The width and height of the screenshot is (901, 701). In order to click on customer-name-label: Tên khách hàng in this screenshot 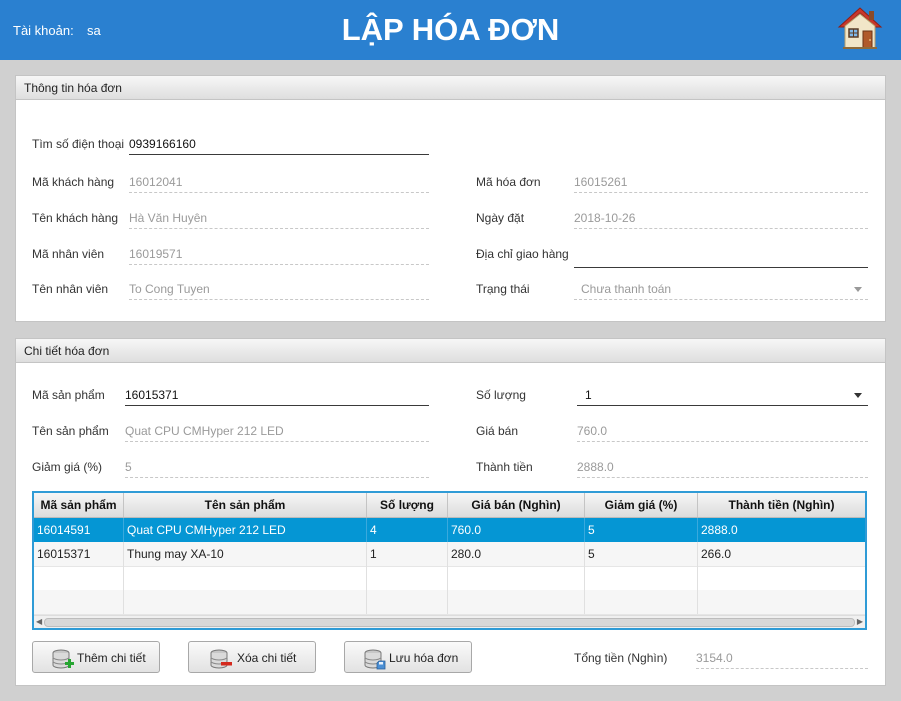, I will do `click(75, 218)`.